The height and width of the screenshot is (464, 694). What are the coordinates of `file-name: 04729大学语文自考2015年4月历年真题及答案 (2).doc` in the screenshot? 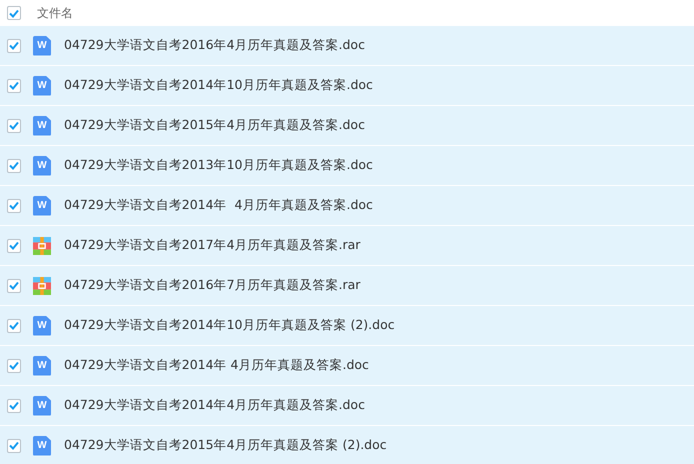 It's located at (225, 445).